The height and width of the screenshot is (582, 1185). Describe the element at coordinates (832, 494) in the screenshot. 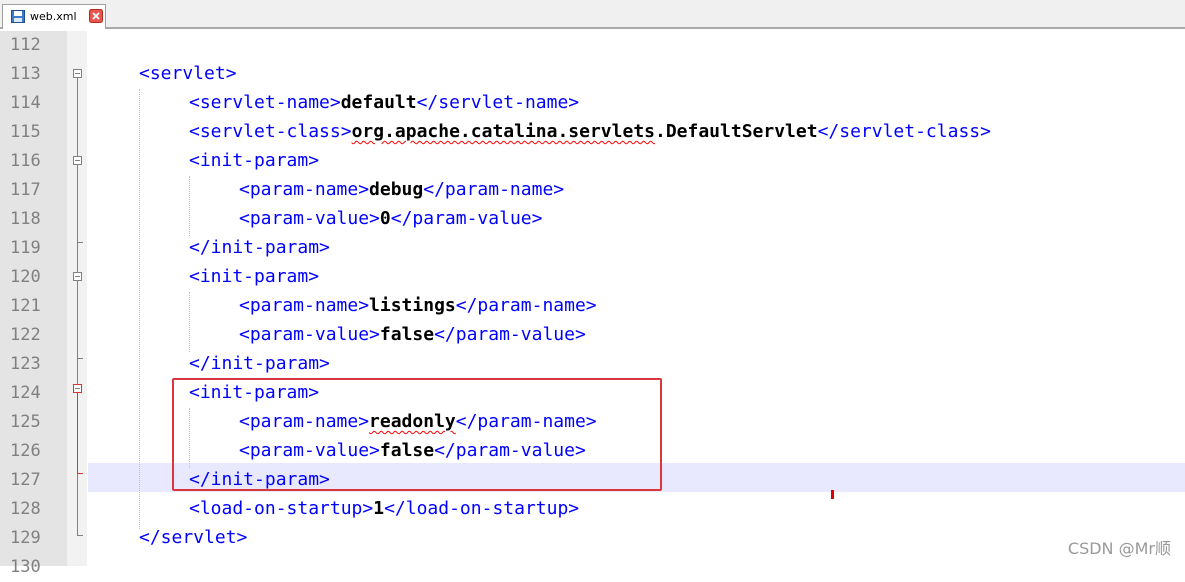

I see `text-caret` at that location.